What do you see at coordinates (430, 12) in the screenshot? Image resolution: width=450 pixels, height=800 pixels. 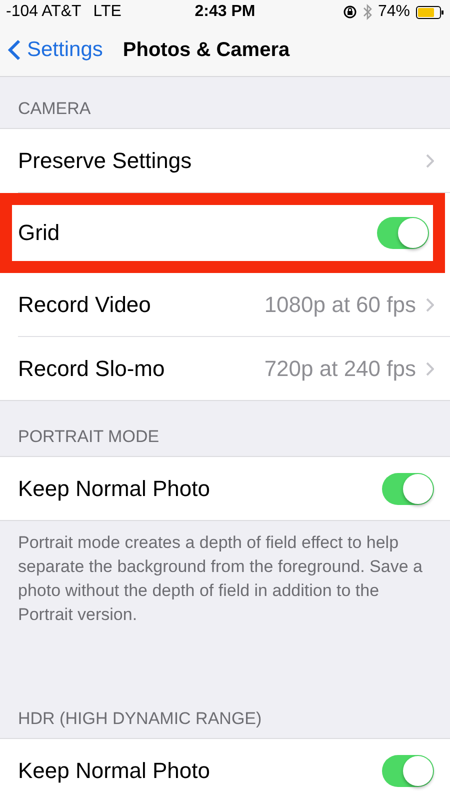 I see `battery-icon` at bounding box center [430, 12].